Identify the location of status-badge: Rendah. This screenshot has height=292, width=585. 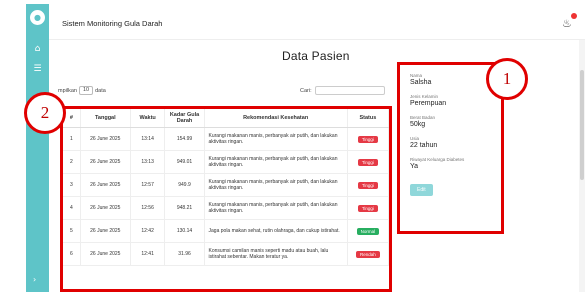
(367, 254).